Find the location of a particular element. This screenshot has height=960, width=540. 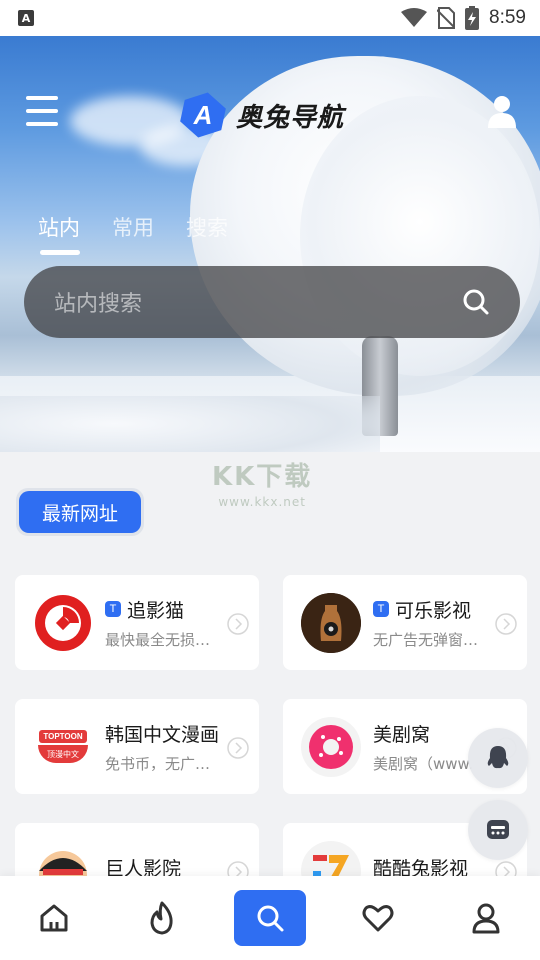

notification-app-glyph: A is located at coordinates (26, 18).